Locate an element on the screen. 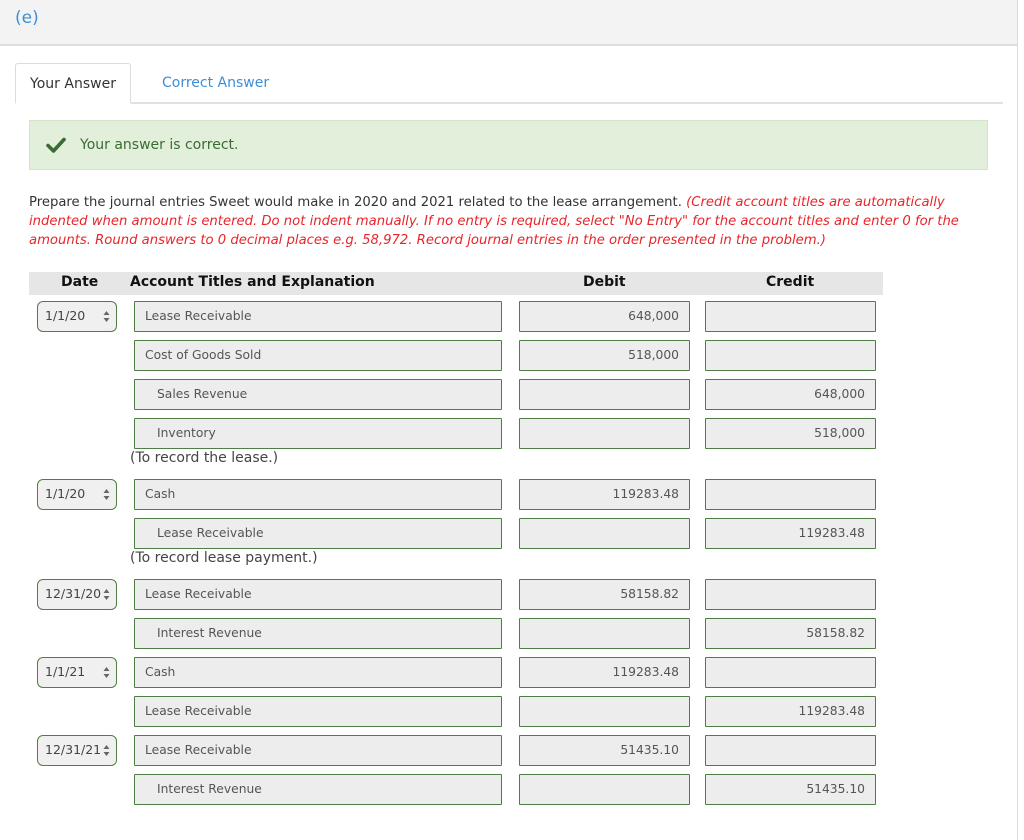 The width and height of the screenshot is (1024, 840). debit-input: 648,000 is located at coordinates (604, 316).